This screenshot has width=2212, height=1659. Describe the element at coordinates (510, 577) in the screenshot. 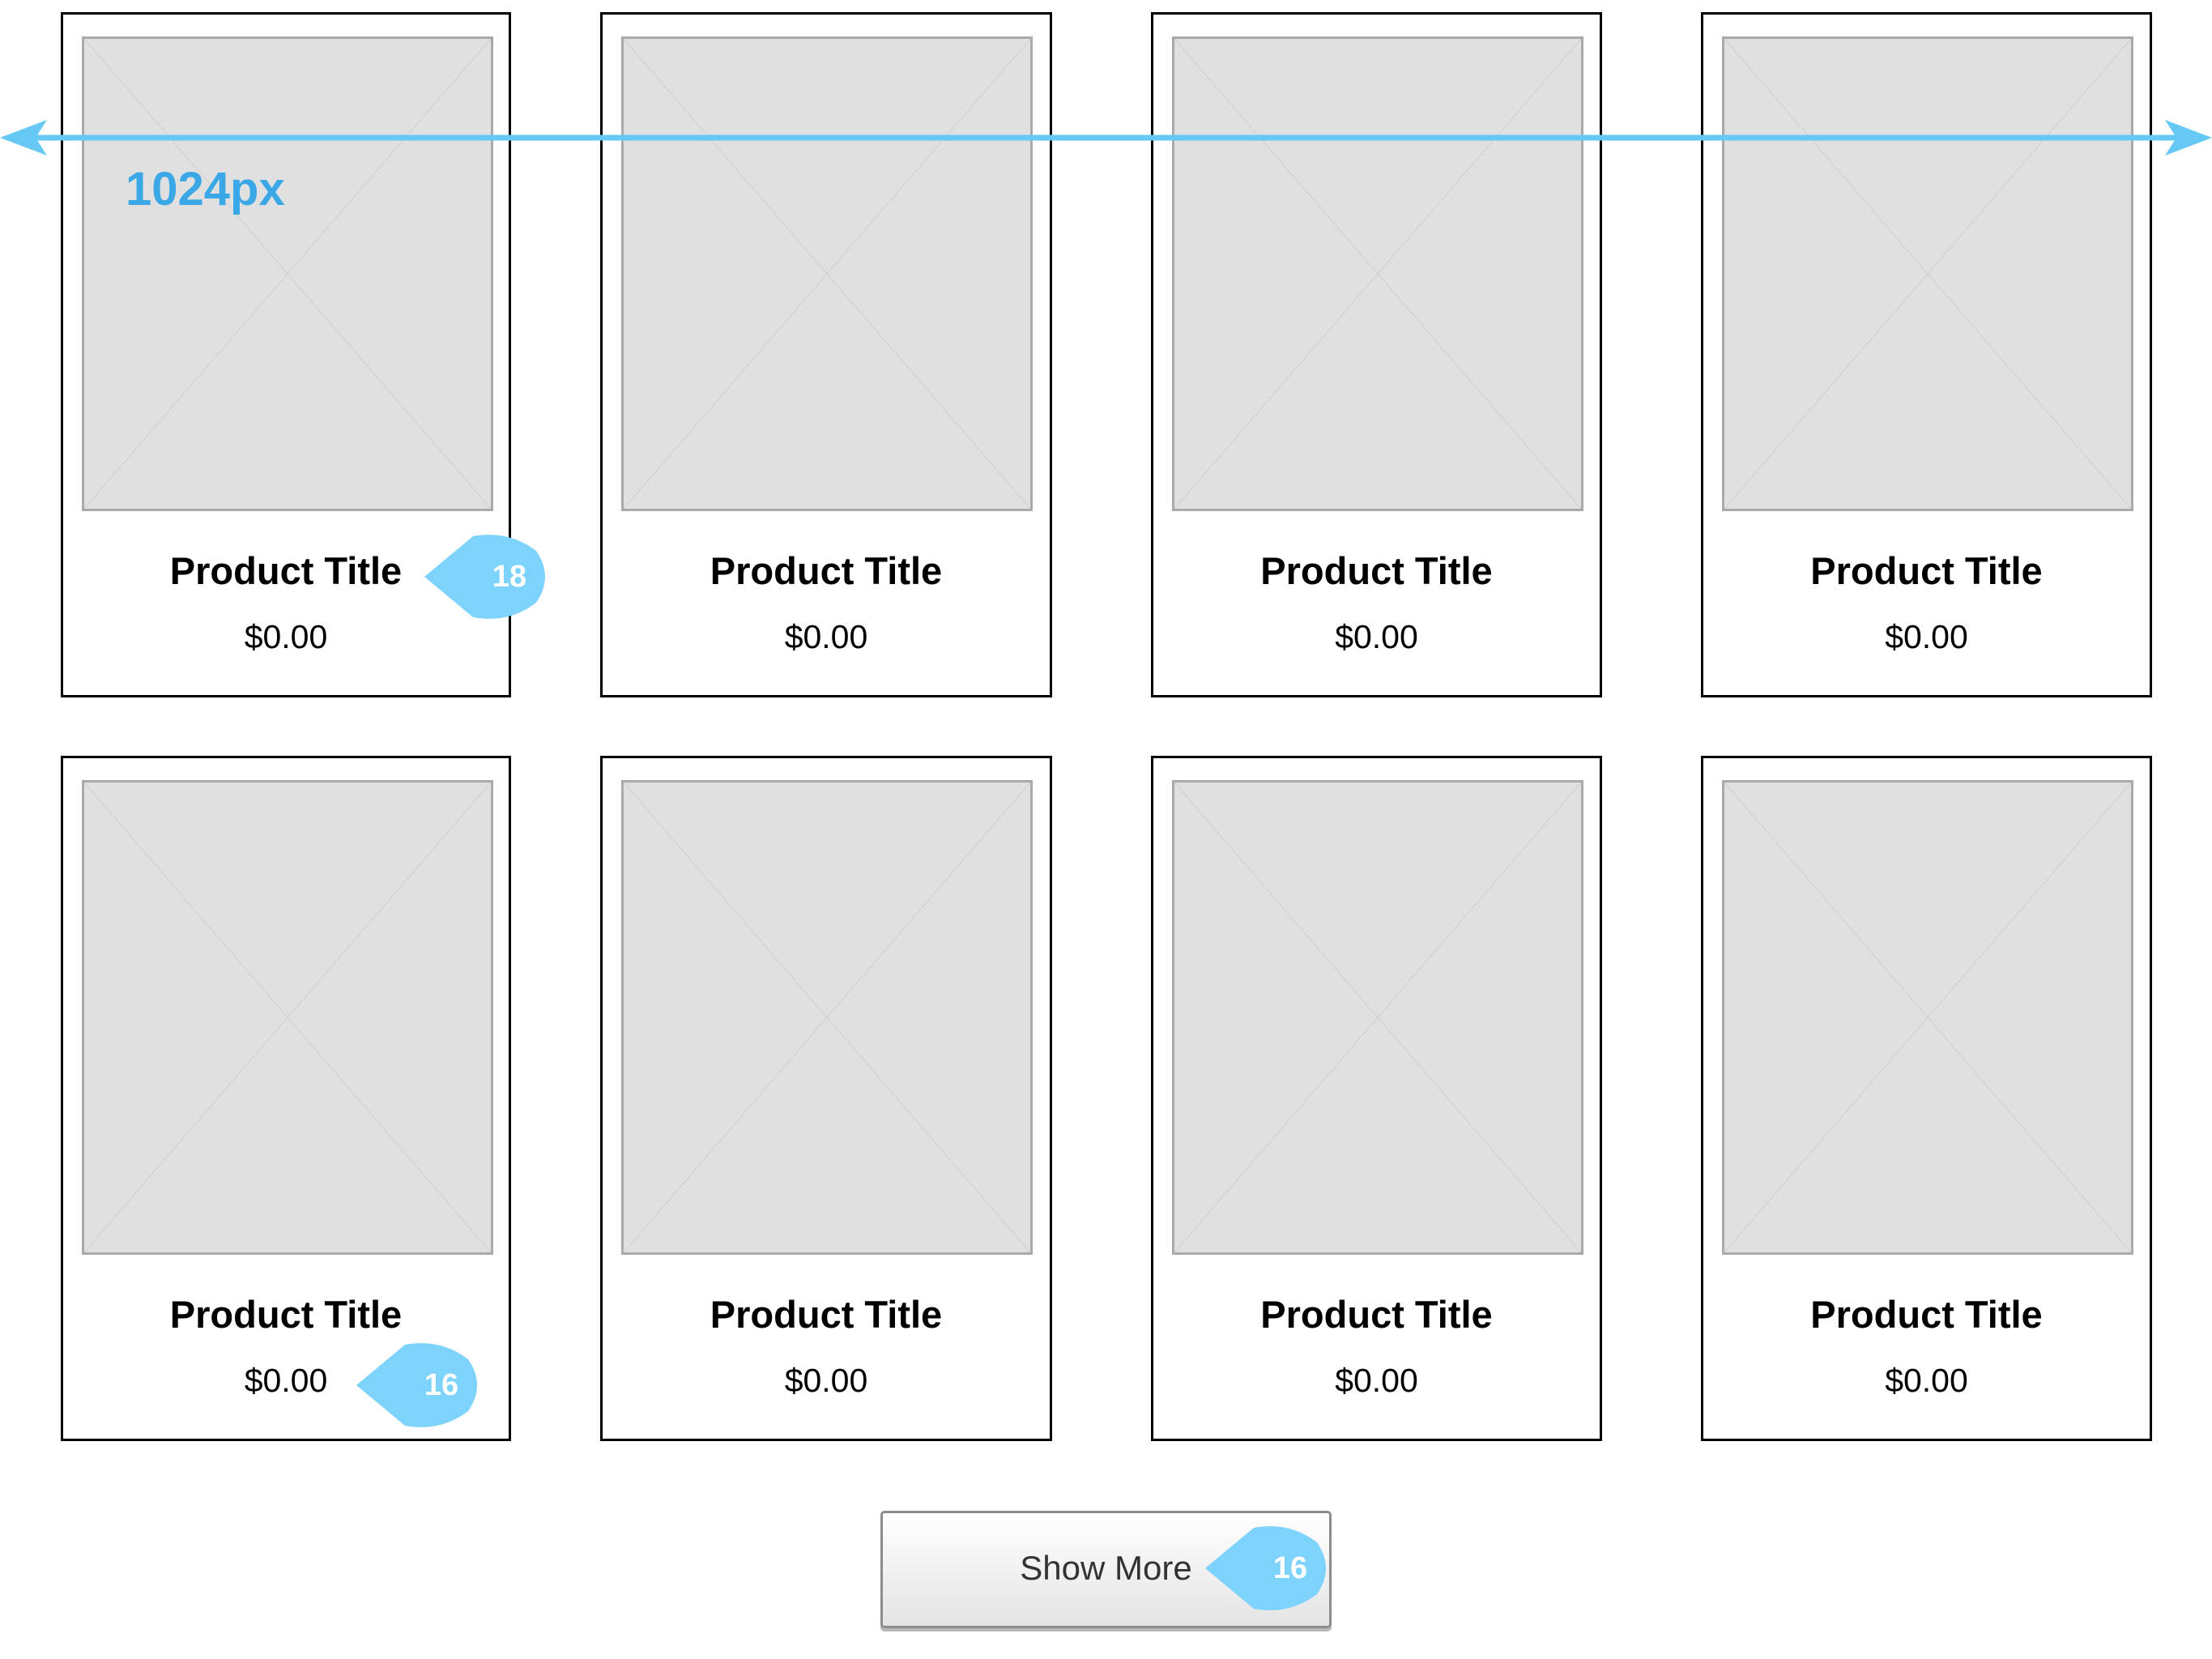

I see `annotation-value: 18` at that location.